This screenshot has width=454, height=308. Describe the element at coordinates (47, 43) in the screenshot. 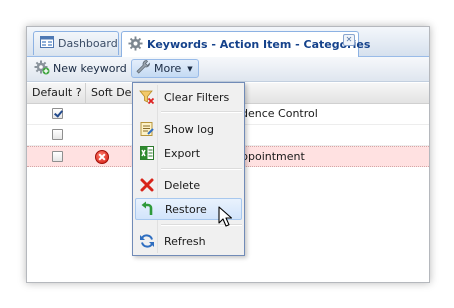

I see `dashboard-icon` at that location.